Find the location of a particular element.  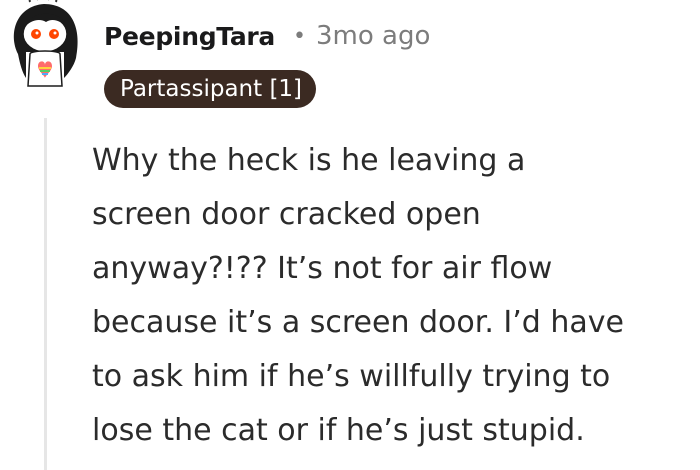

comment-body-line: screen door cracked open is located at coordinates (286, 214).